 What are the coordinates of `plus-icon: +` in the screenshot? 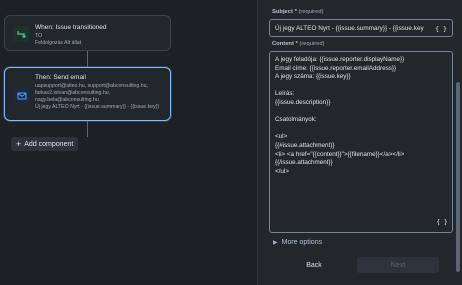 It's located at (19, 143).